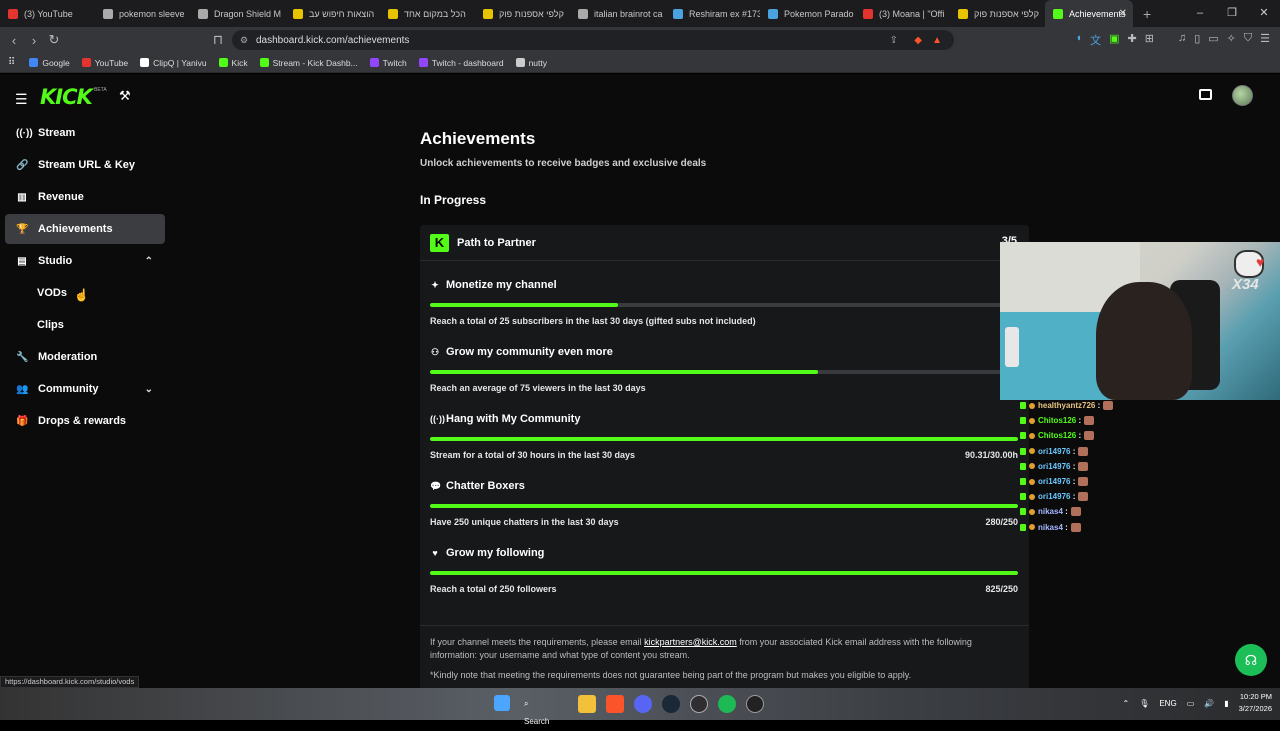 This screenshot has height=731, width=1280. I want to click on tab-7: Reshiram ex #173, so click(712, 13).